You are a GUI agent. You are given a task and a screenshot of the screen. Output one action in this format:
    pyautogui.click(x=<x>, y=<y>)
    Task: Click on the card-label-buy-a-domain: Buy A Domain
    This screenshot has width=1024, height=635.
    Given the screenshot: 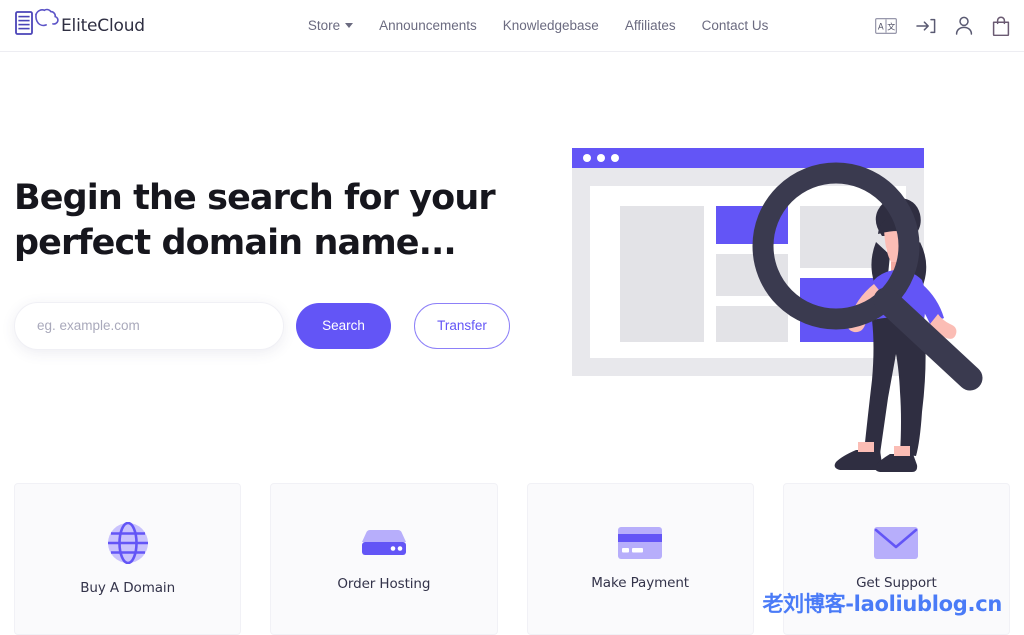 What is the action you would take?
    pyautogui.click(x=128, y=588)
    